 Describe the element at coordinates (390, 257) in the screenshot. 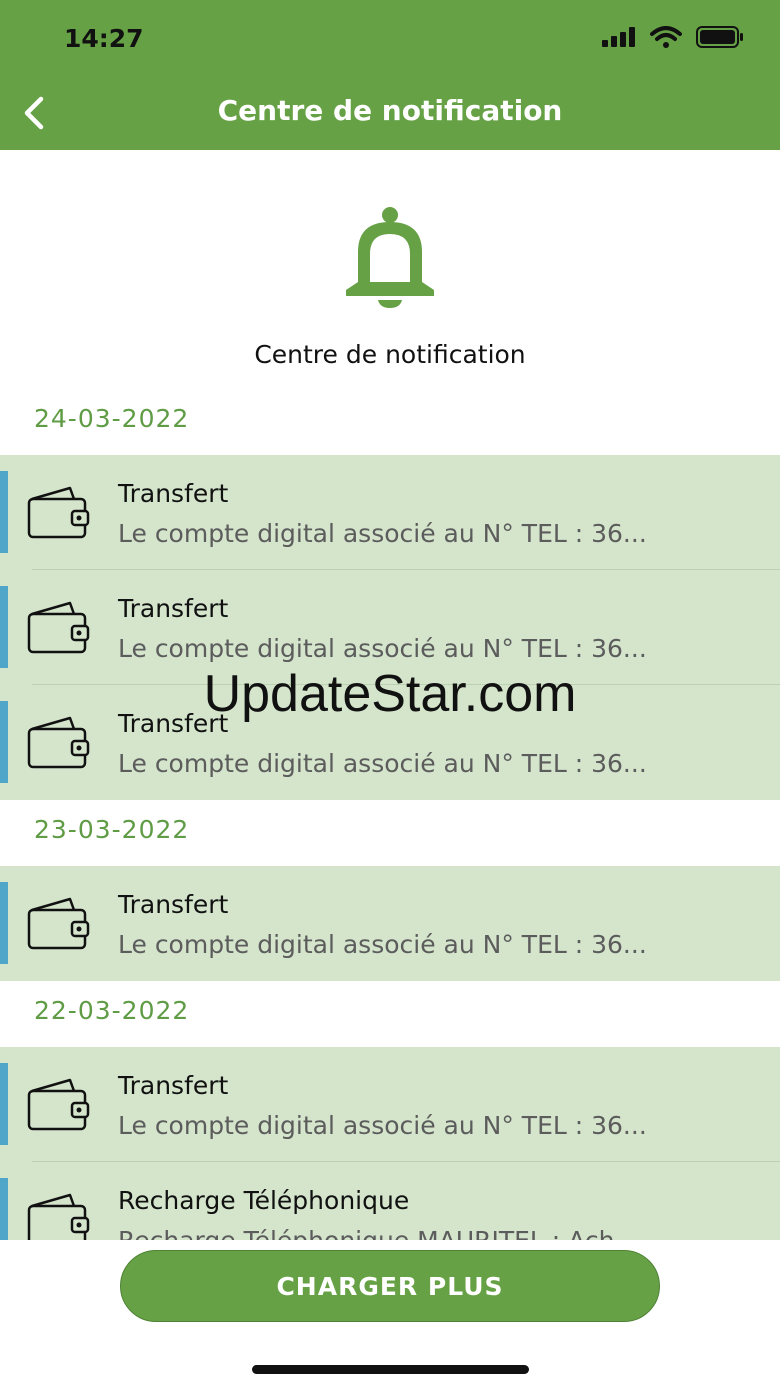

I see `bell-icon` at that location.